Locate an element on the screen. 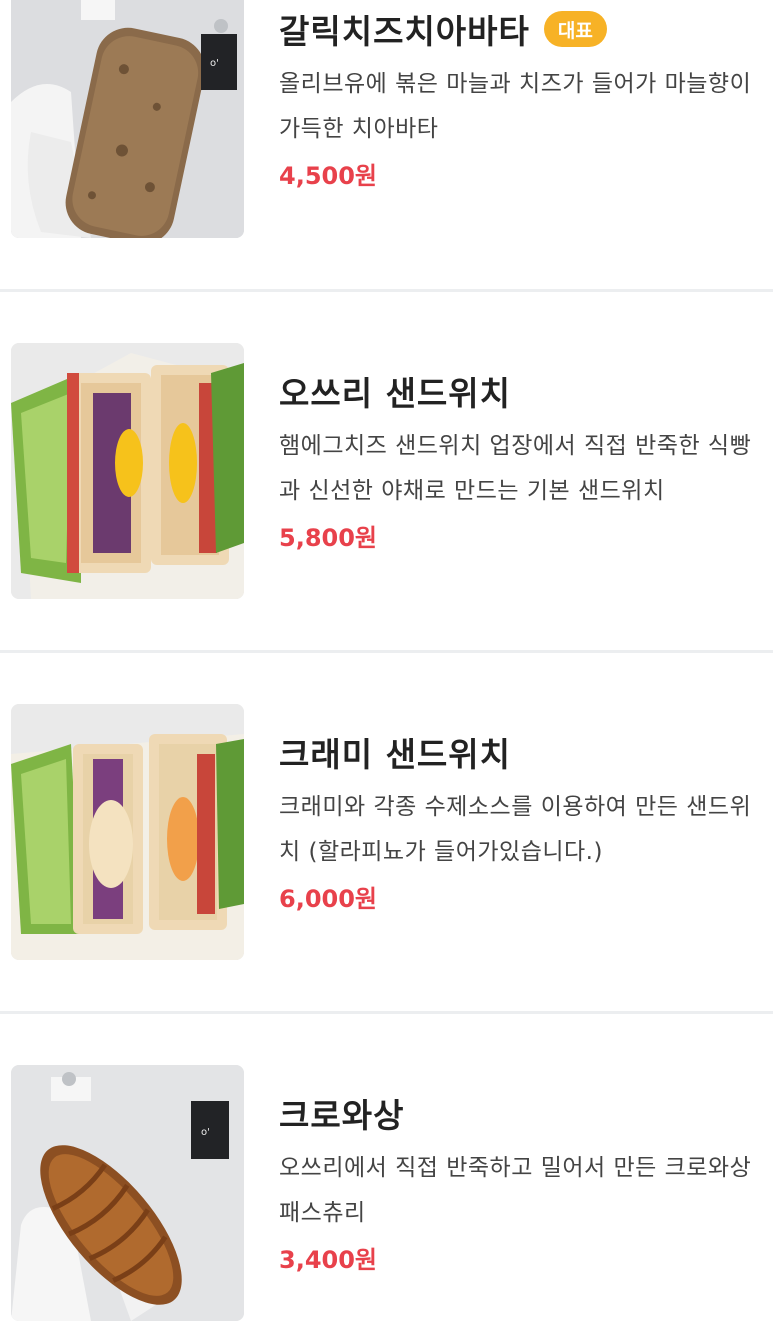  signature-badge: 대표 is located at coordinates (575, 29).